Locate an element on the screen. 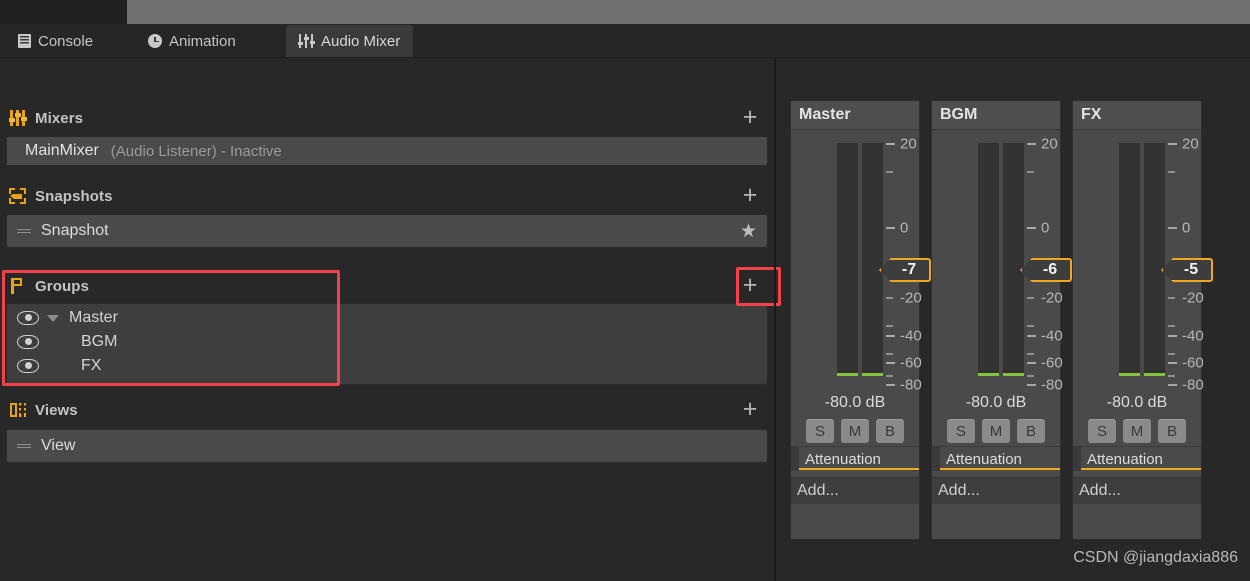 Image resolution: width=1250 pixels, height=581 pixels. tick-label: 0 is located at coordinates (904, 228).